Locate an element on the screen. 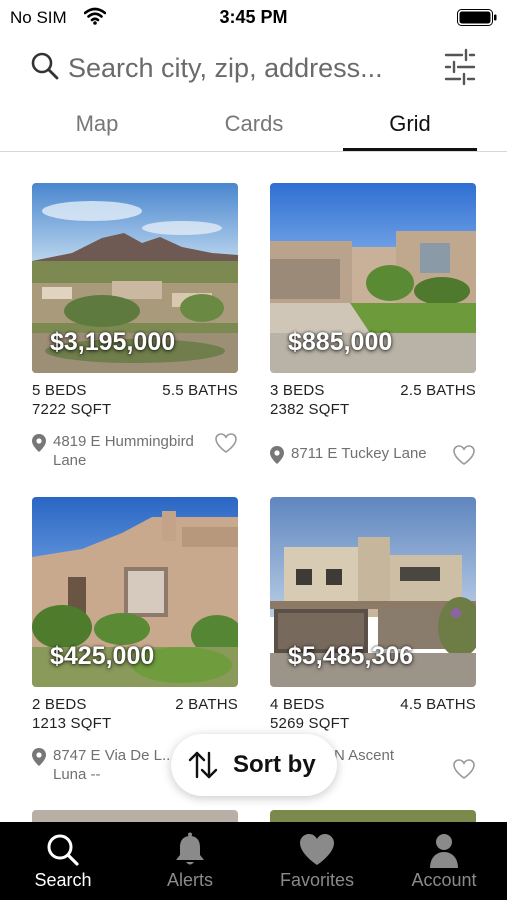 This screenshot has height=900, width=507. tab-cards: Cards is located at coordinates (254, 128).